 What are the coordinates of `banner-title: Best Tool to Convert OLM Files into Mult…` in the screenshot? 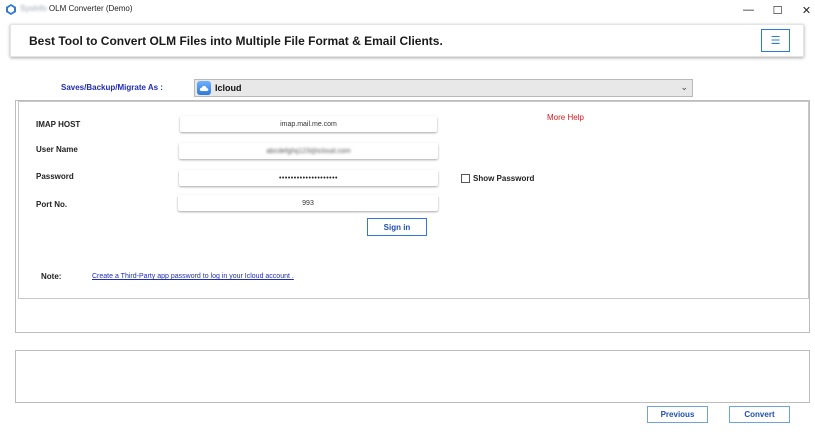 It's located at (236, 41).